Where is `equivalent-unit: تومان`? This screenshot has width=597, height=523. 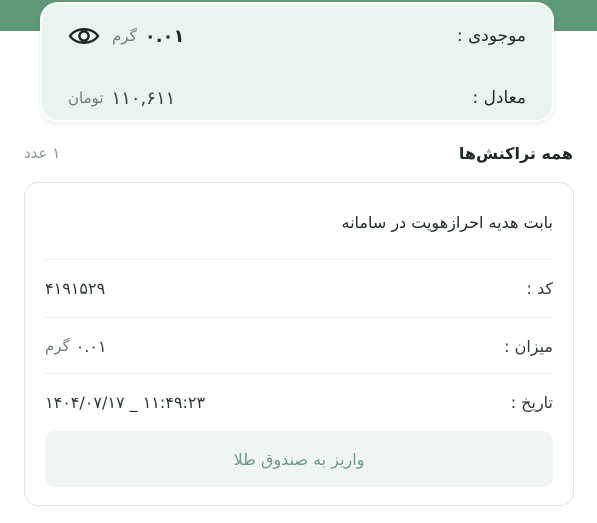 equivalent-unit: تومان is located at coordinates (86, 98).